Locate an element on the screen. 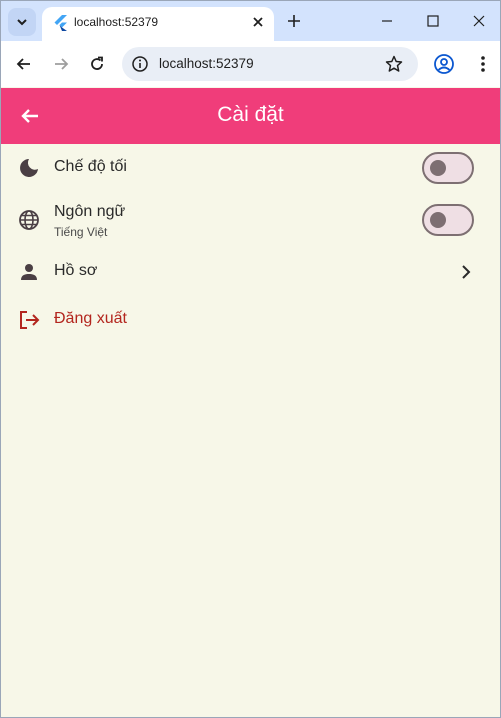 Image resolution: width=501 pixels, height=718 pixels. tab-search-button is located at coordinates (22, 22).